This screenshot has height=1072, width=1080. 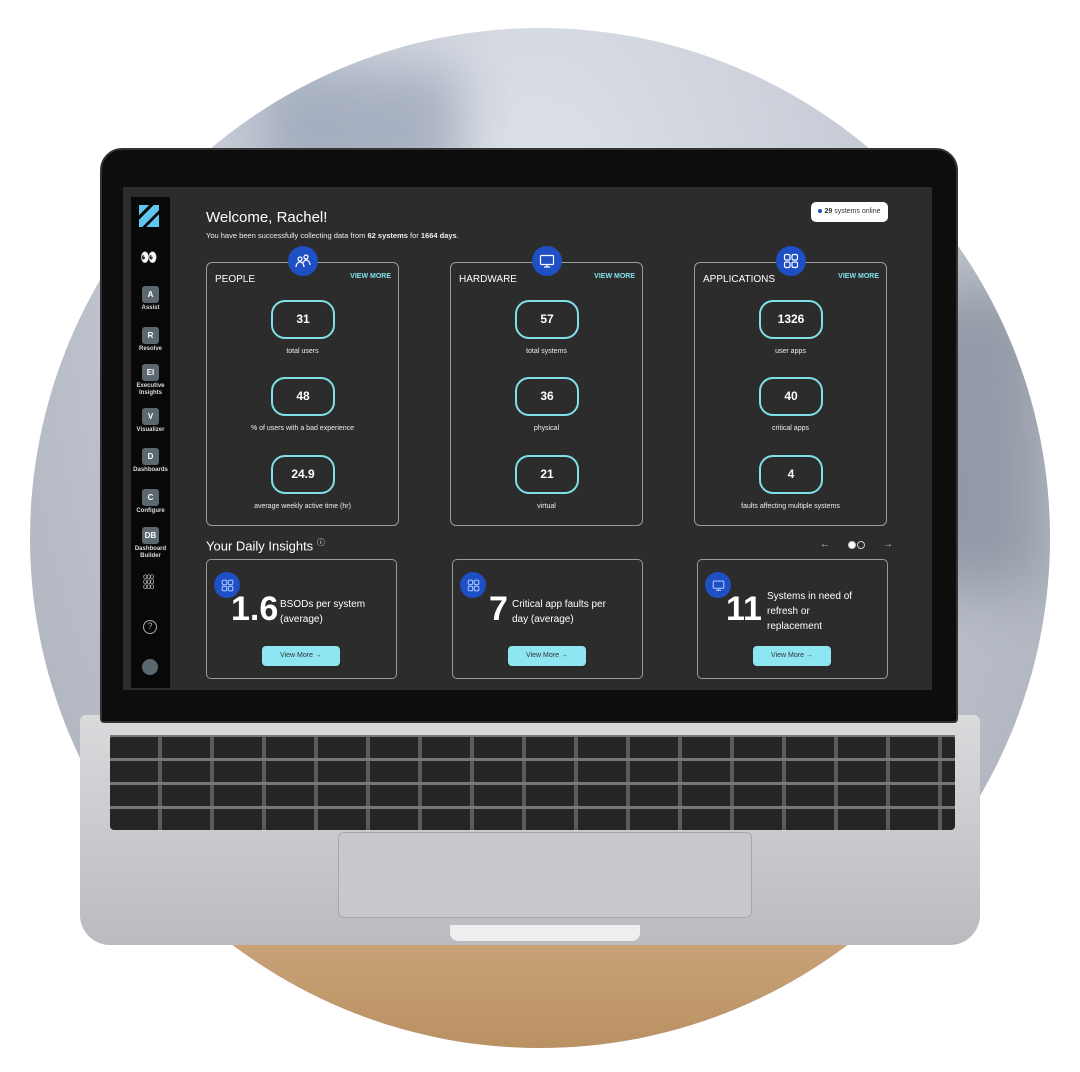 What do you see at coordinates (547, 396) in the screenshot?
I see `stat-value: 36` at bounding box center [547, 396].